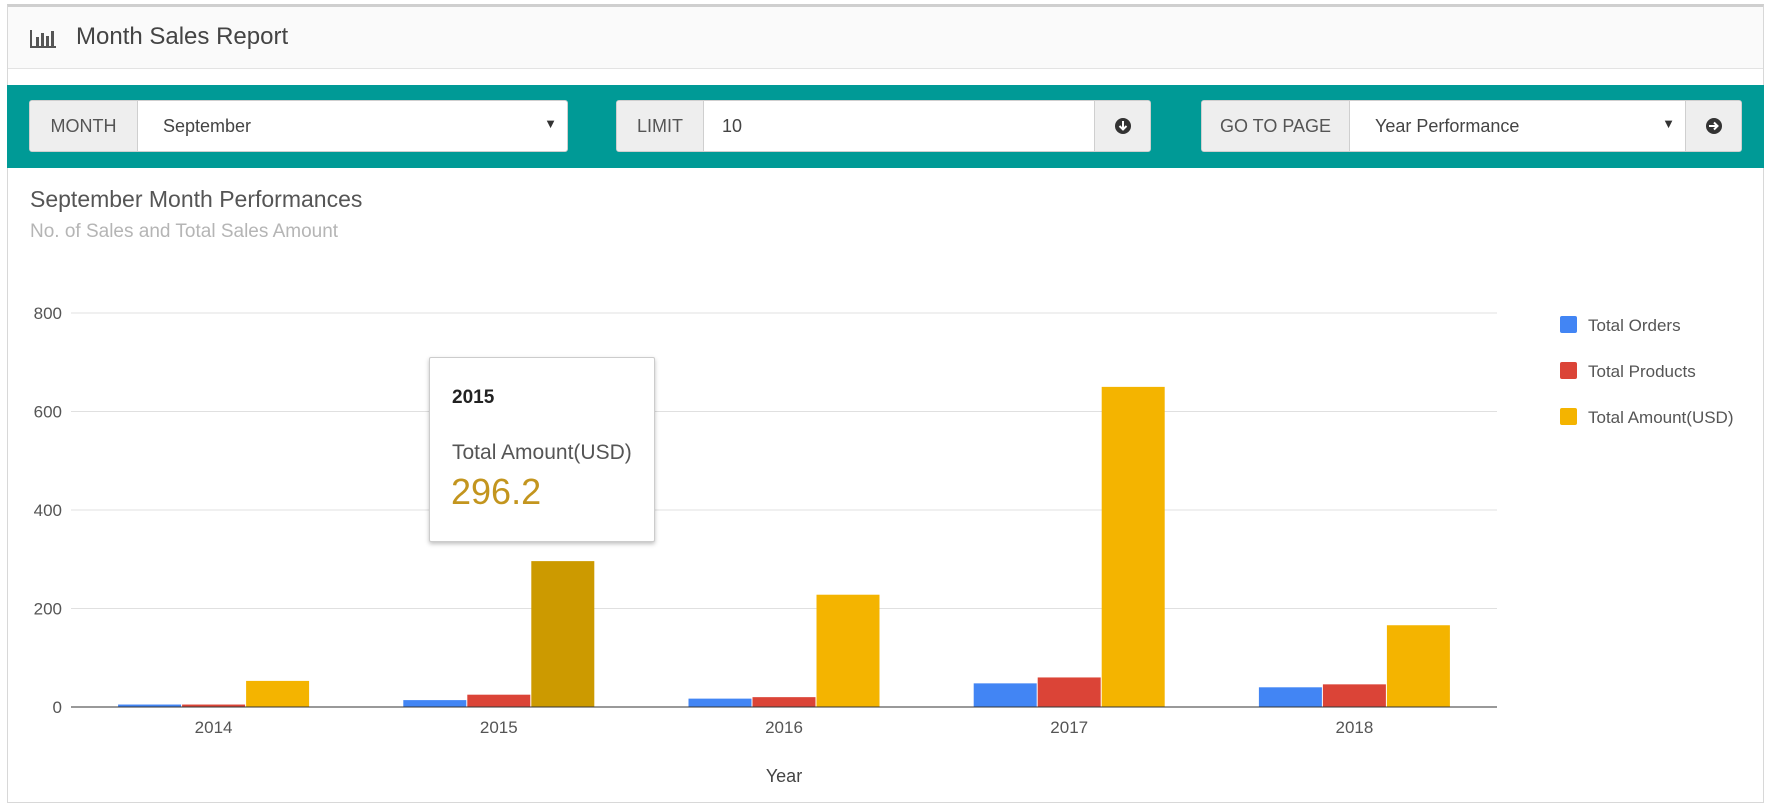 The height and width of the screenshot is (803, 1771). Describe the element at coordinates (499, 727) in the screenshot. I see `x-tick-label: 2015` at that location.